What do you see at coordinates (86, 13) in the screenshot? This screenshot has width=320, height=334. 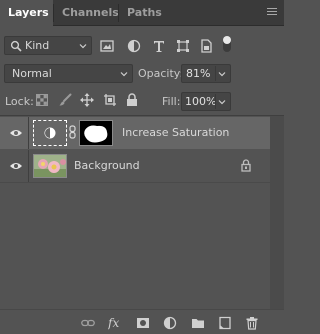 I see `tab-channels: Channels` at bounding box center [86, 13].